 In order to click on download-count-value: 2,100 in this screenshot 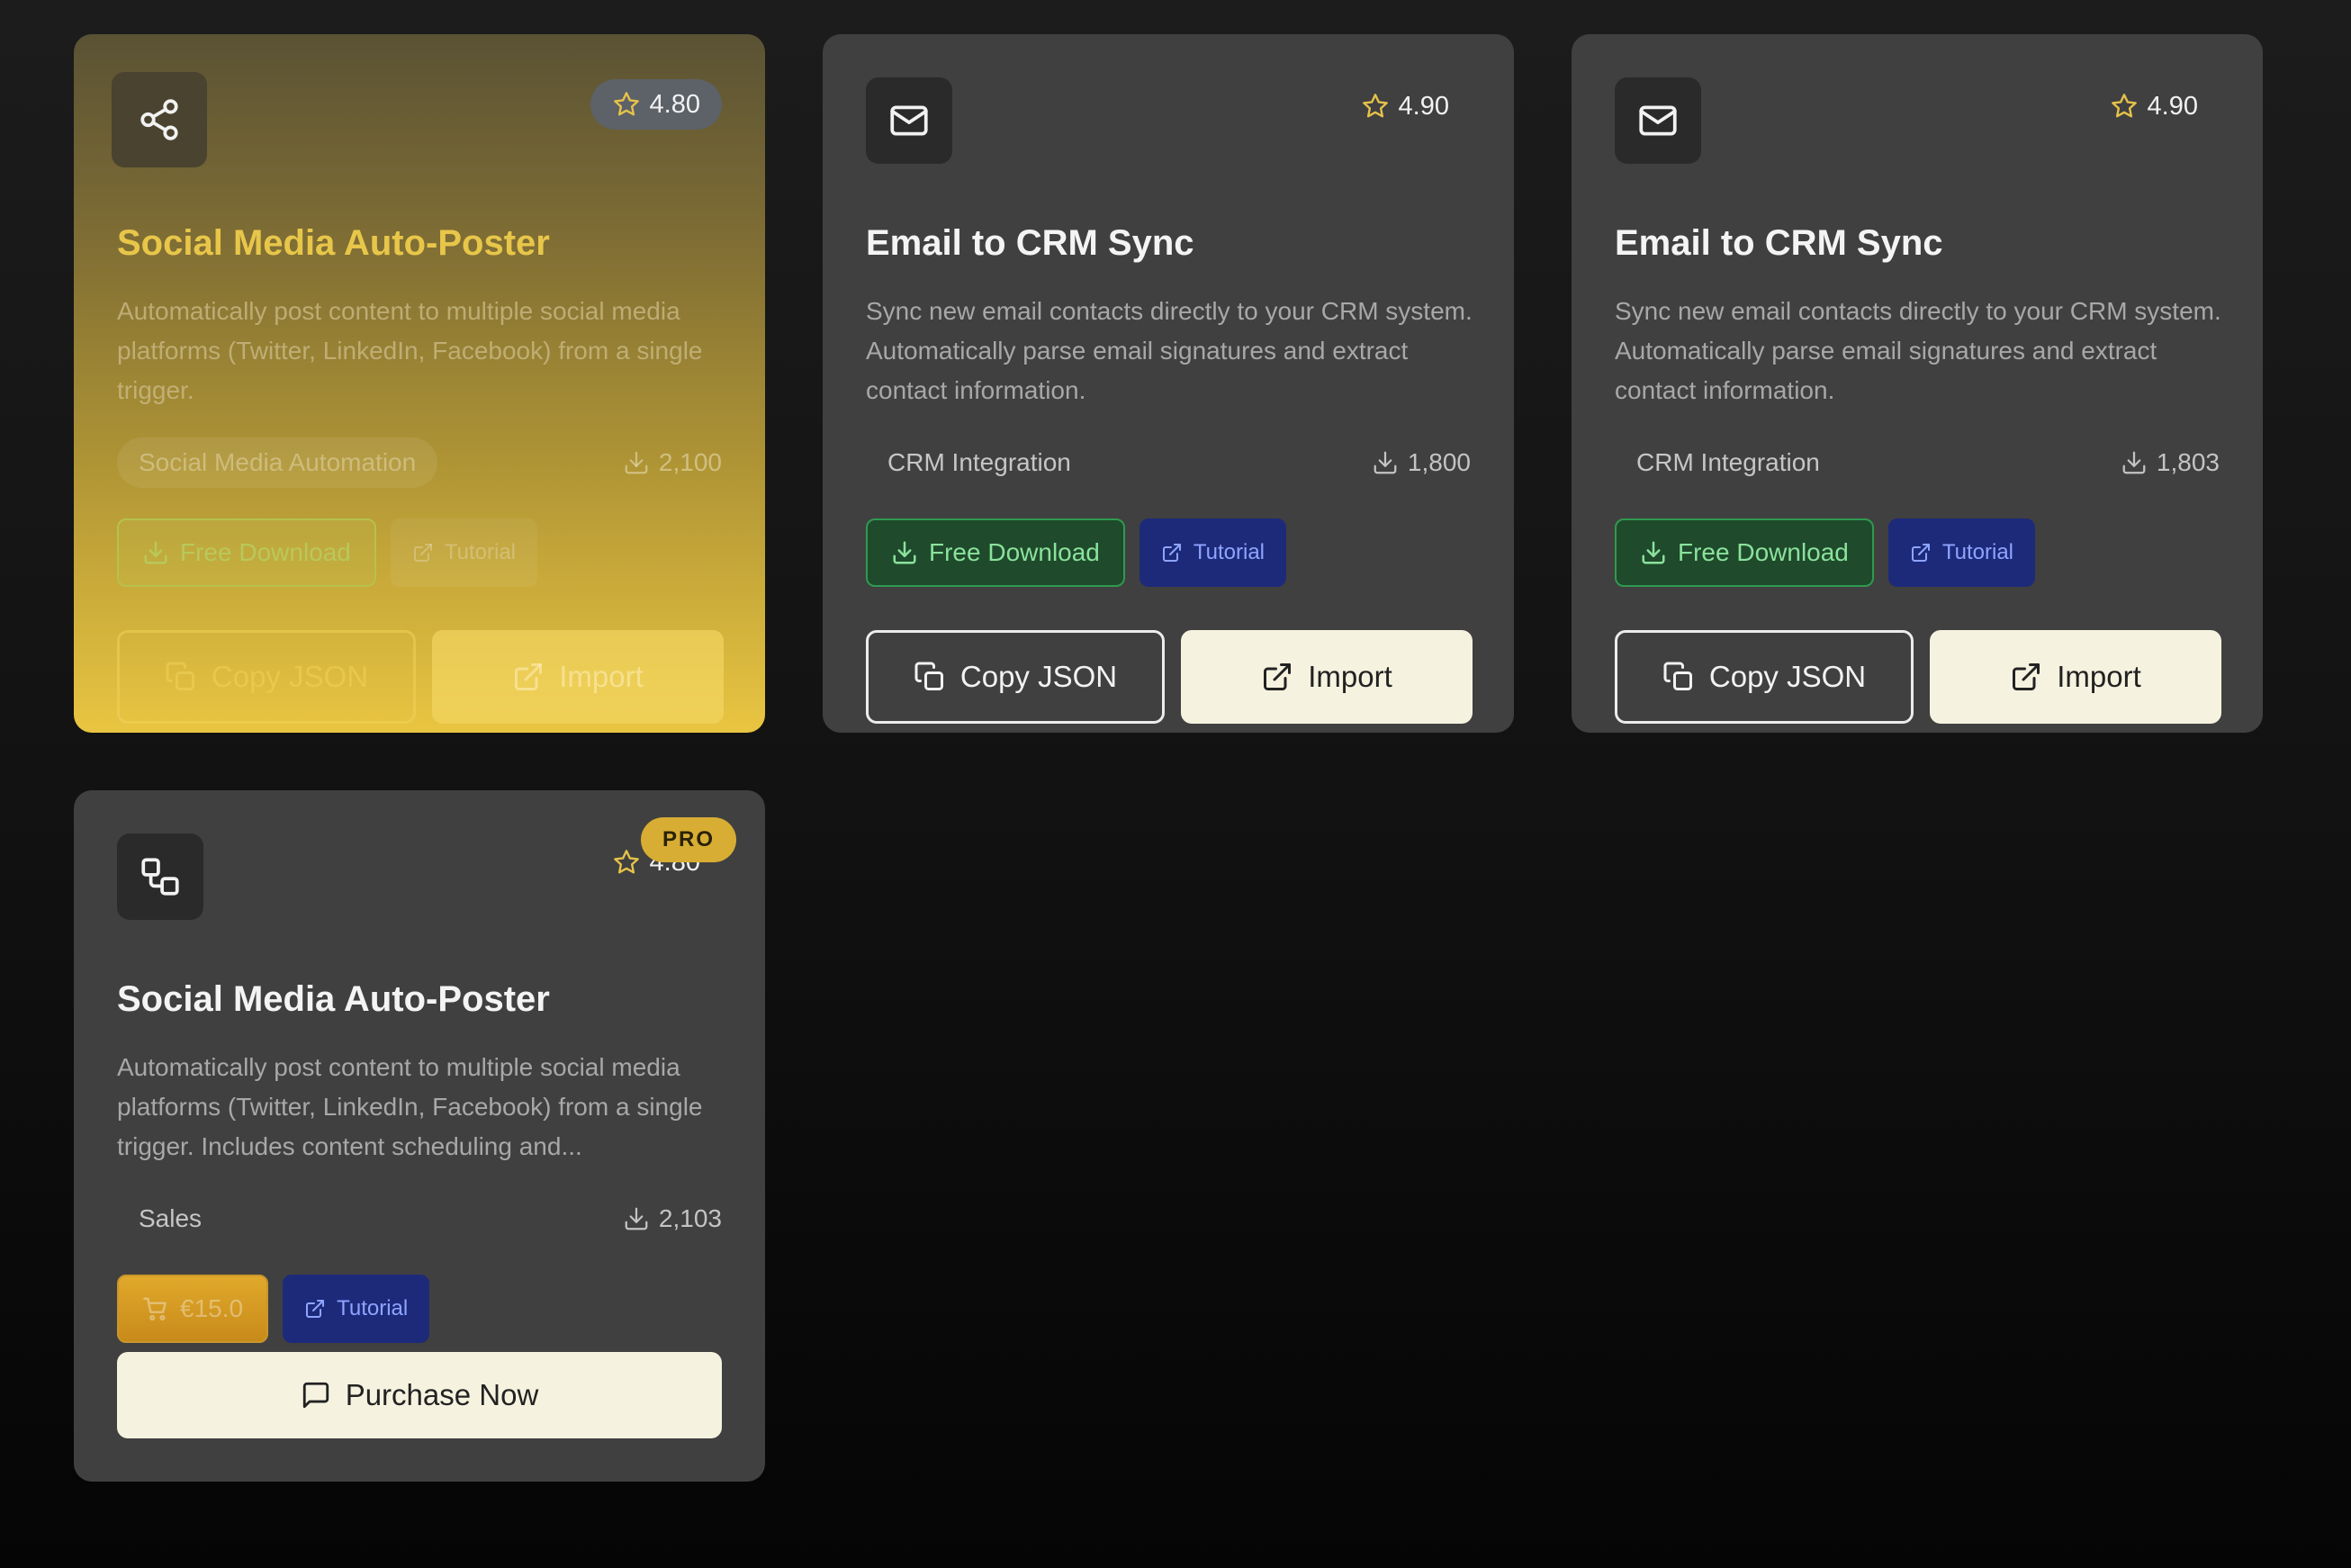, I will do `click(690, 462)`.